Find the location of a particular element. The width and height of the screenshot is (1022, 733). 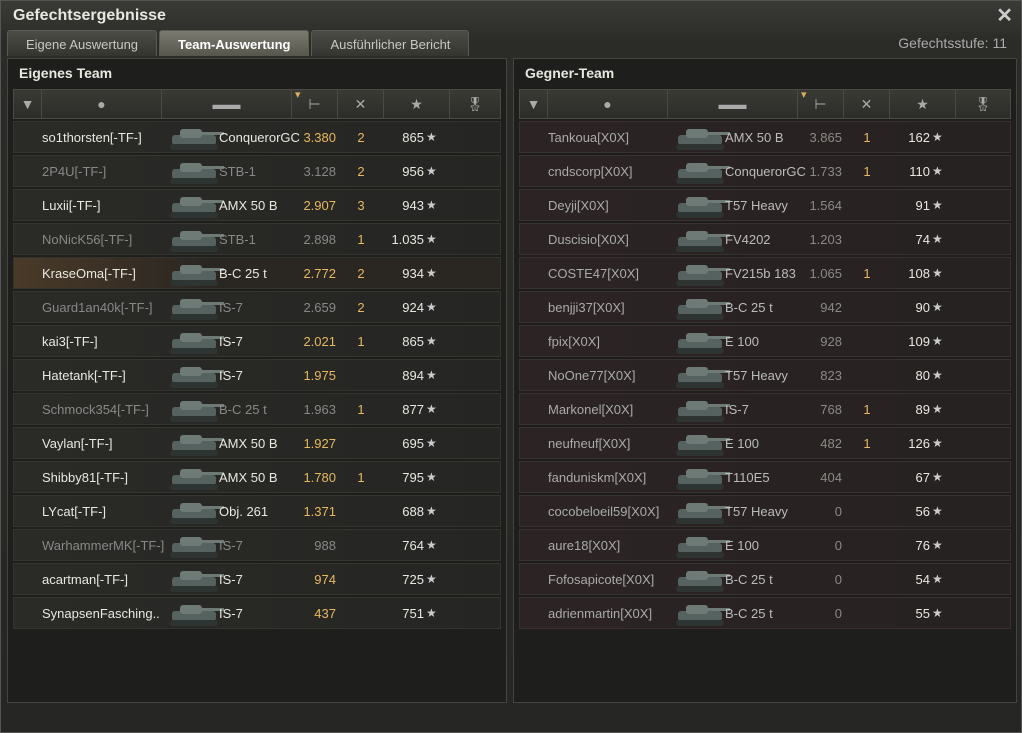

player-name: Schmock354[-TF-] is located at coordinates (95, 409).